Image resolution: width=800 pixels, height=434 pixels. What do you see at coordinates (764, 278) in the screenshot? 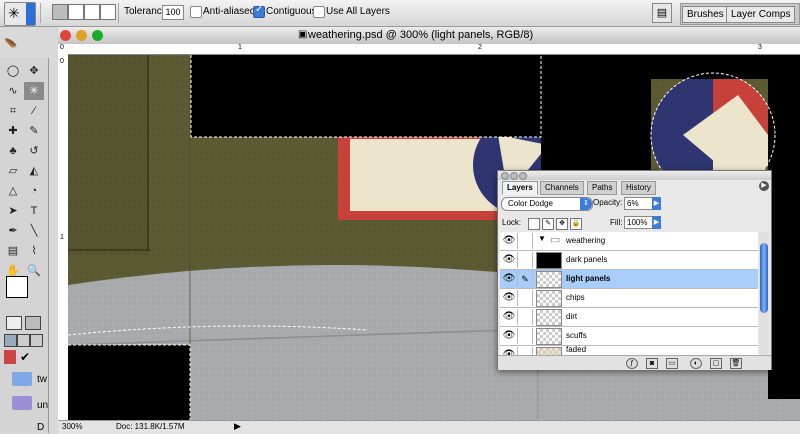
I see `scrollbar-thumb` at bounding box center [764, 278].